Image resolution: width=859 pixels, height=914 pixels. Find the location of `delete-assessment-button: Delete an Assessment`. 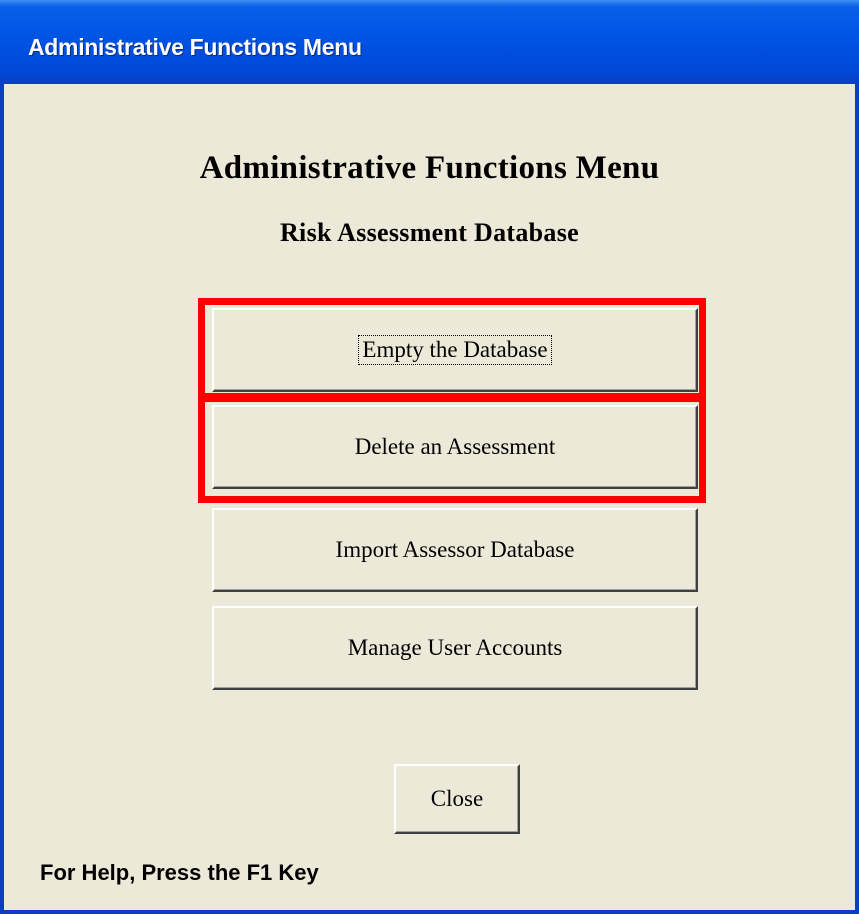

delete-assessment-button: Delete an Assessment is located at coordinates (455, 447).